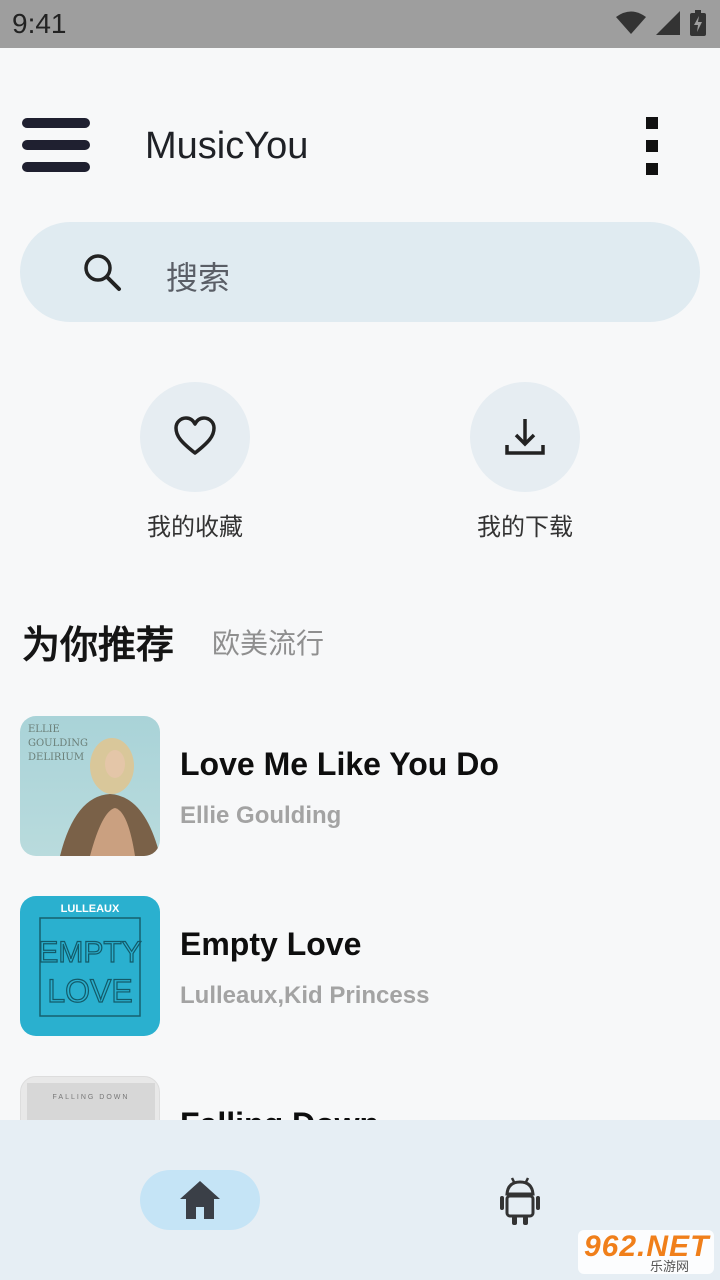 This screenshot has height=1280, width=720. Describe the element at coordinates (58, 743) in the screenshot. I see `cover-text: GOULDING` at that location.